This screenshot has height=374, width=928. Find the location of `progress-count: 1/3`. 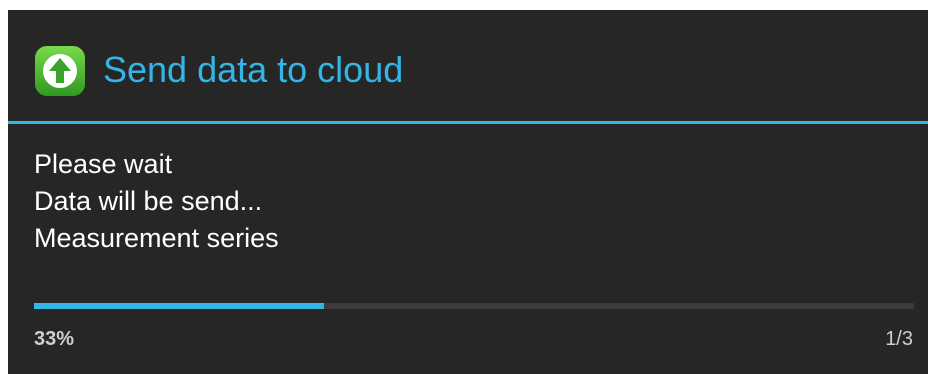

progress-count: 1/3 is located at coordinates (899, 339).